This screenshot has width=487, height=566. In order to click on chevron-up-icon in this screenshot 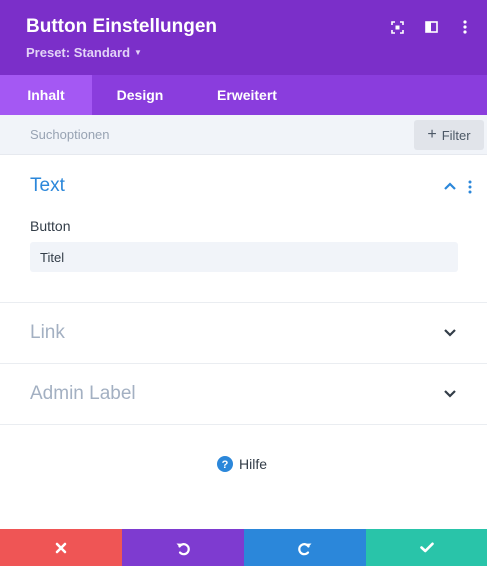, I will do `click(450, 186)`.